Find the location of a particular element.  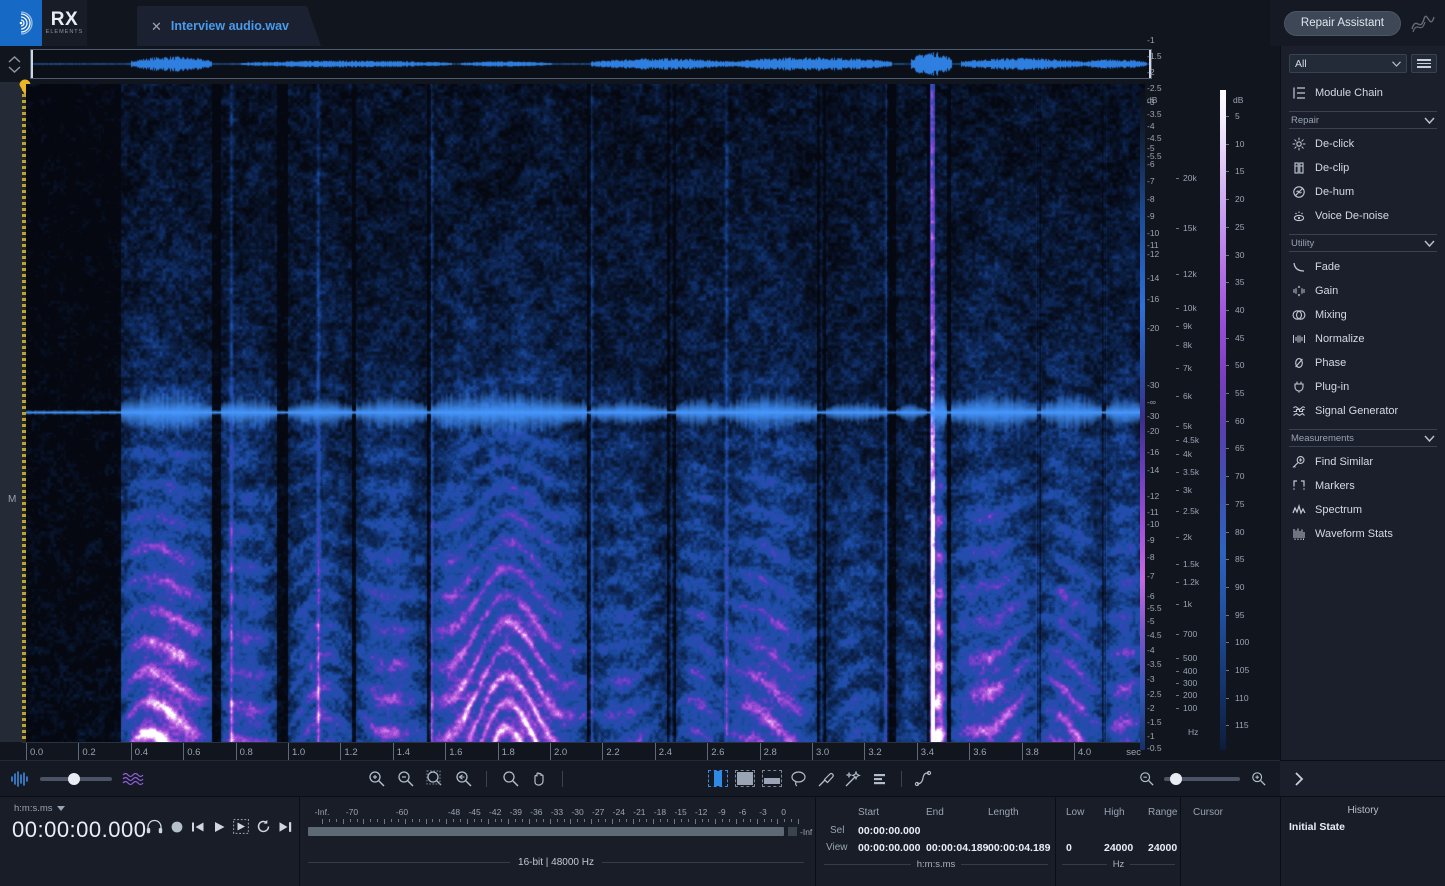

colormap-scale-label: 115 is located at coordinates (1242, 725).